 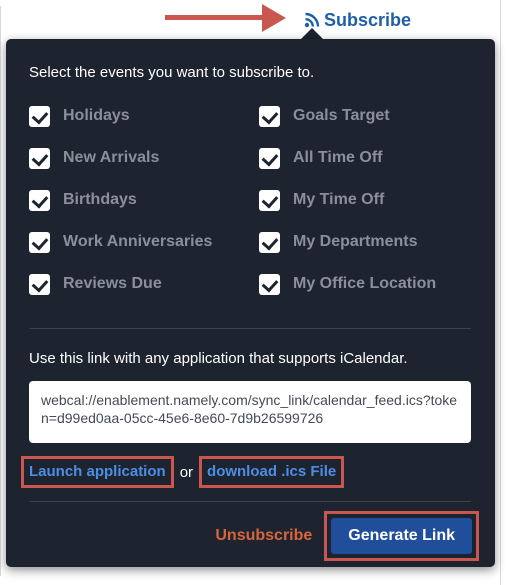 What do you see at coordinates (312, 20) in the screenshot?
I see `rss-icon` at bounding box center [312, 20].